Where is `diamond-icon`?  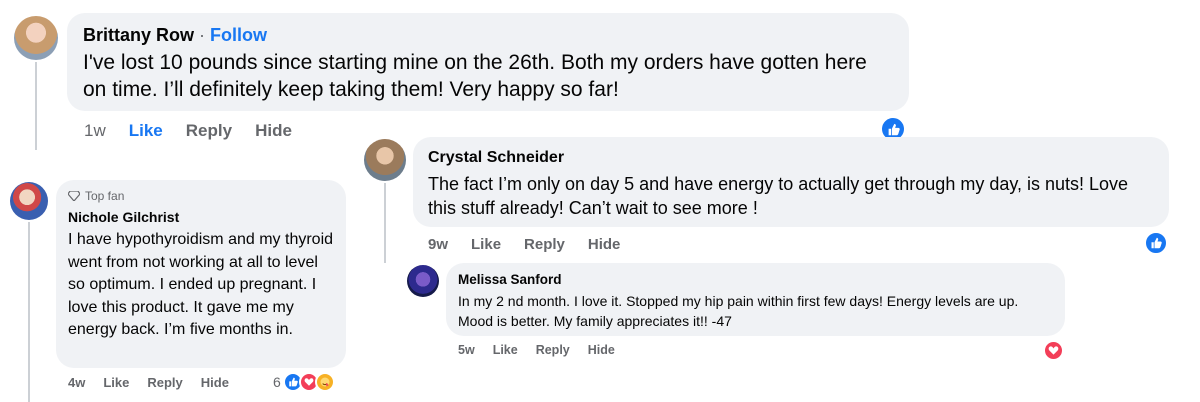 diamond-icon is located at coordinates (74, 196).